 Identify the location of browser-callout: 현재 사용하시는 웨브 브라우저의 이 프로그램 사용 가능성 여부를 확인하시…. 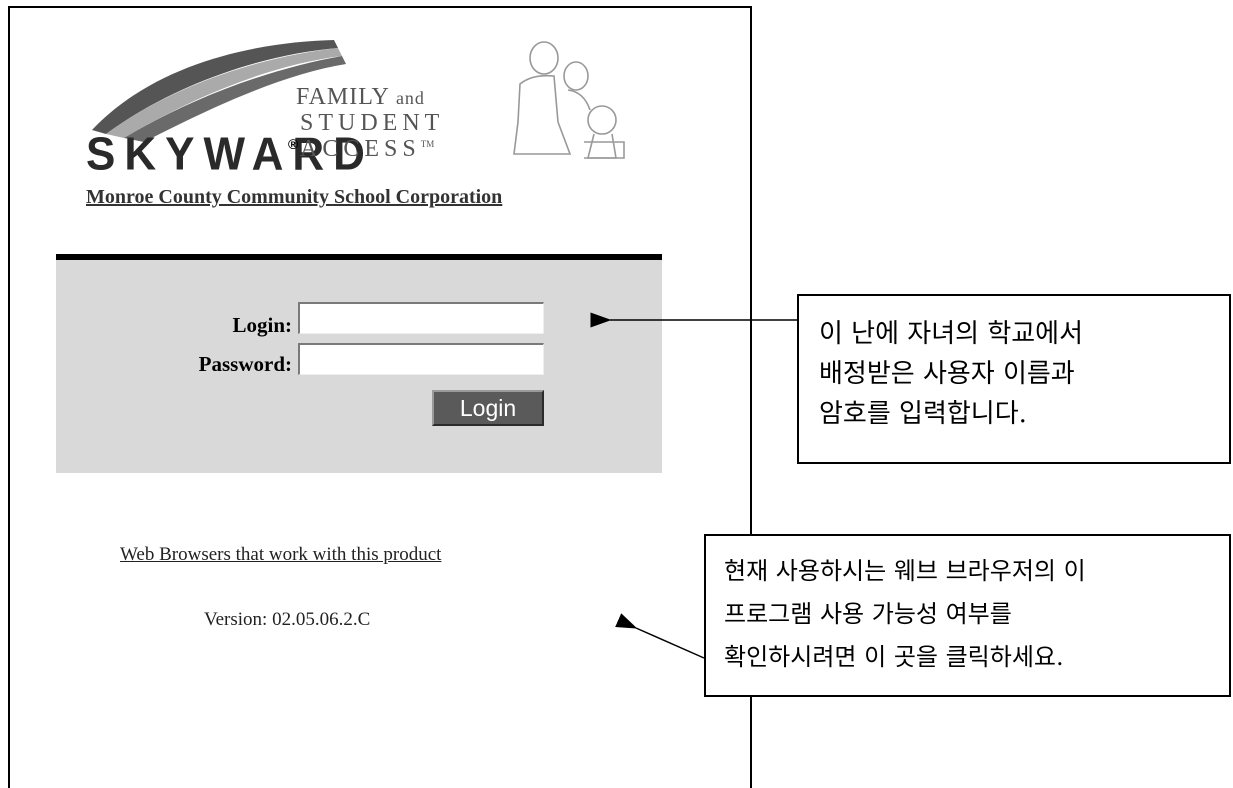
(967, 615).